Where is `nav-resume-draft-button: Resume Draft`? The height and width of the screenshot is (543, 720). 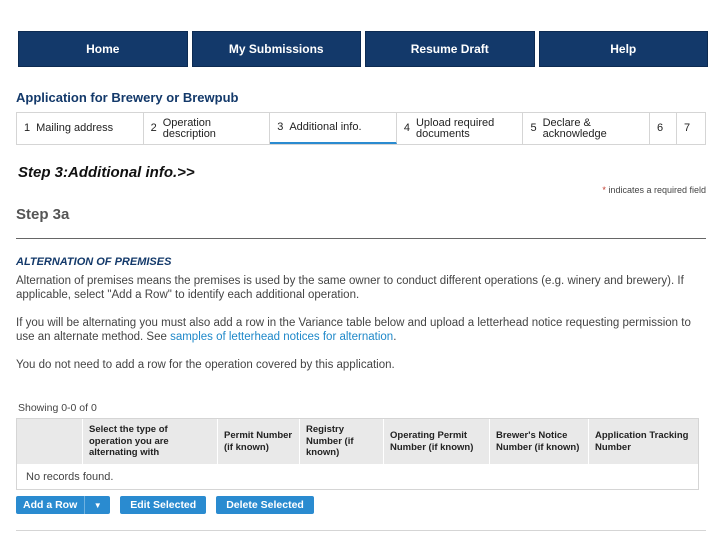
nav-resume-draft-button: Resume Draft is located at coordinates (450, 49).